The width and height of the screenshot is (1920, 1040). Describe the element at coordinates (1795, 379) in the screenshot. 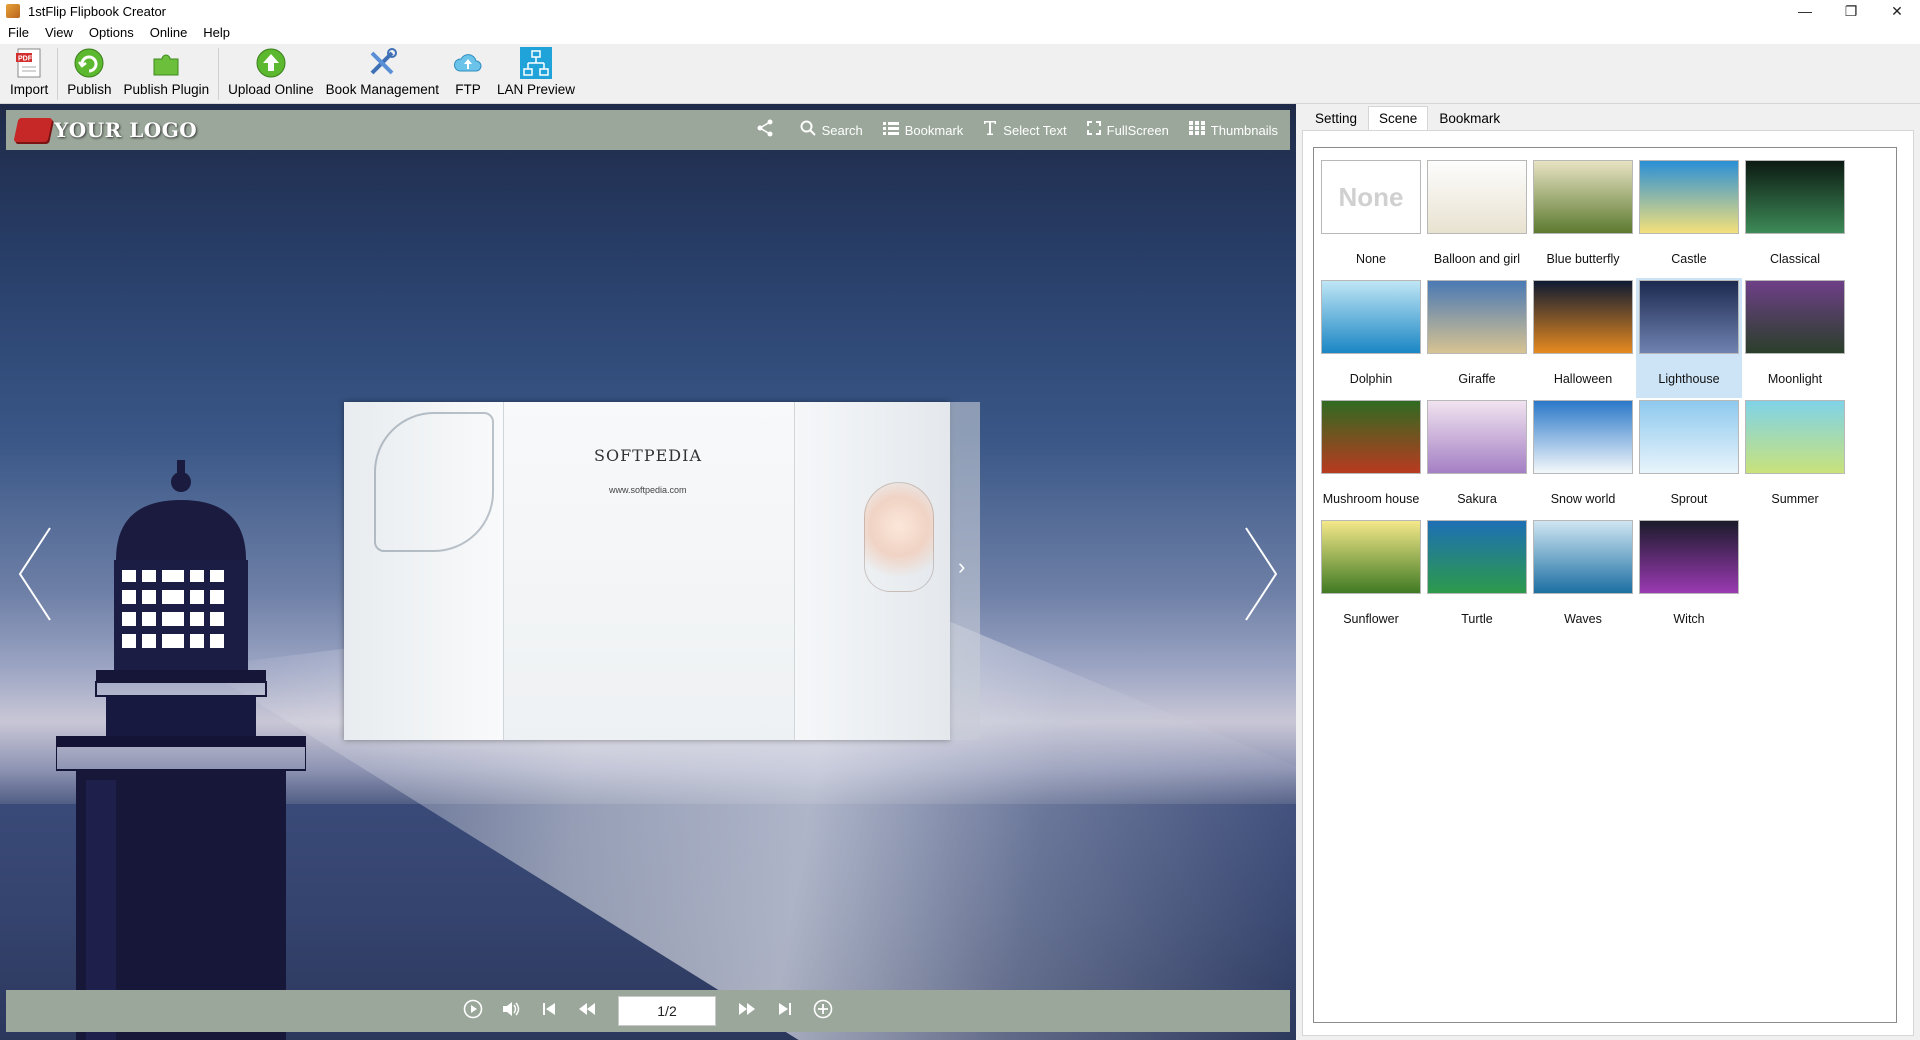

I see `scene-label: Moonlight` at that location.